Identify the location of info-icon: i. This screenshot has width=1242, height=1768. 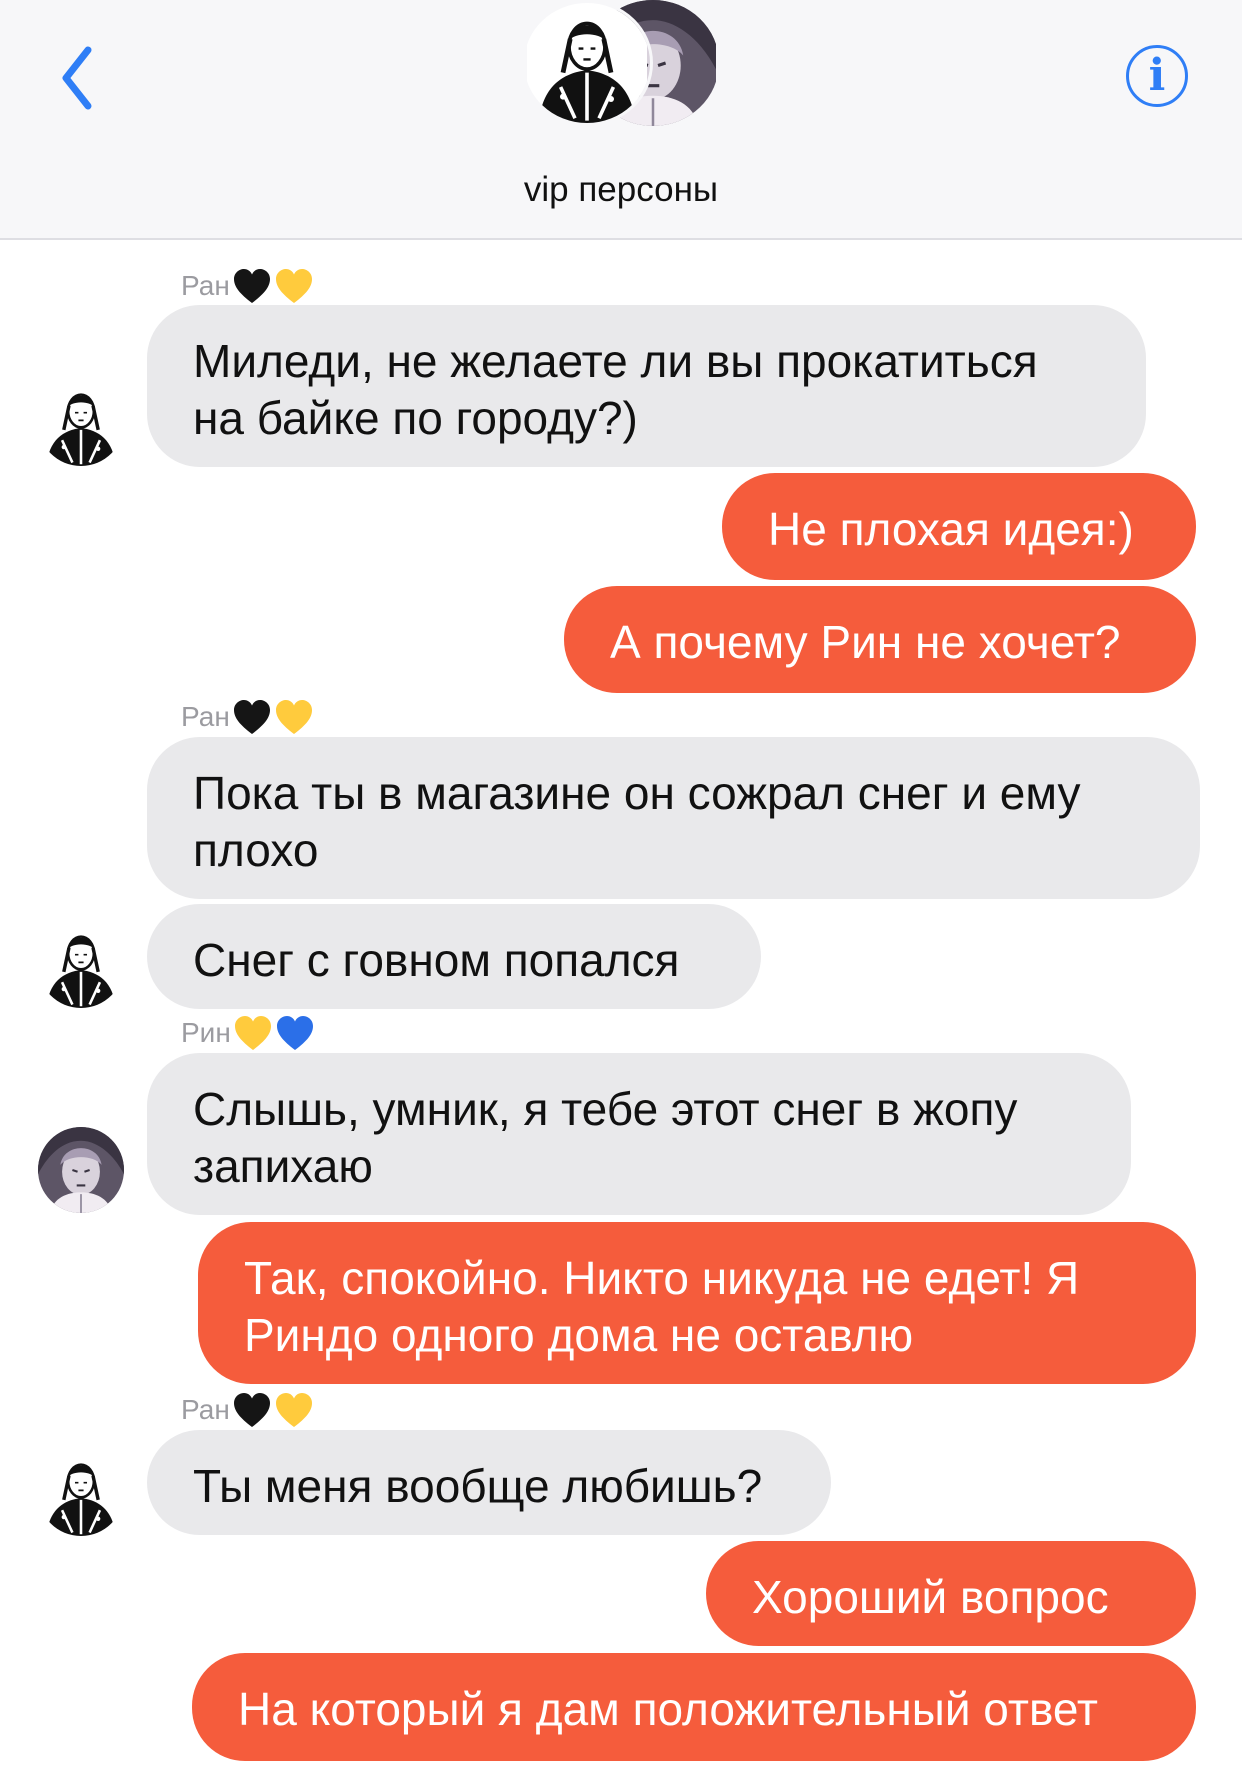
(1157, 75).